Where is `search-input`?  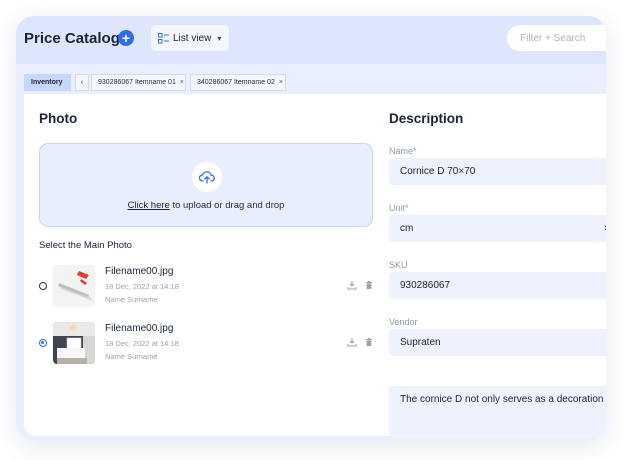
search-input is located at coordinates (556, 38).